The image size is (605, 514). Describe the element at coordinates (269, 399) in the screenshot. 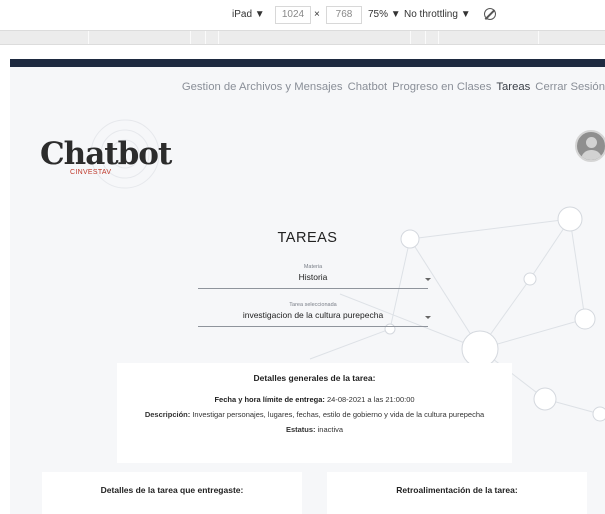

I see `due-date-label: Fecha y hora límite de entrega:` at that location.